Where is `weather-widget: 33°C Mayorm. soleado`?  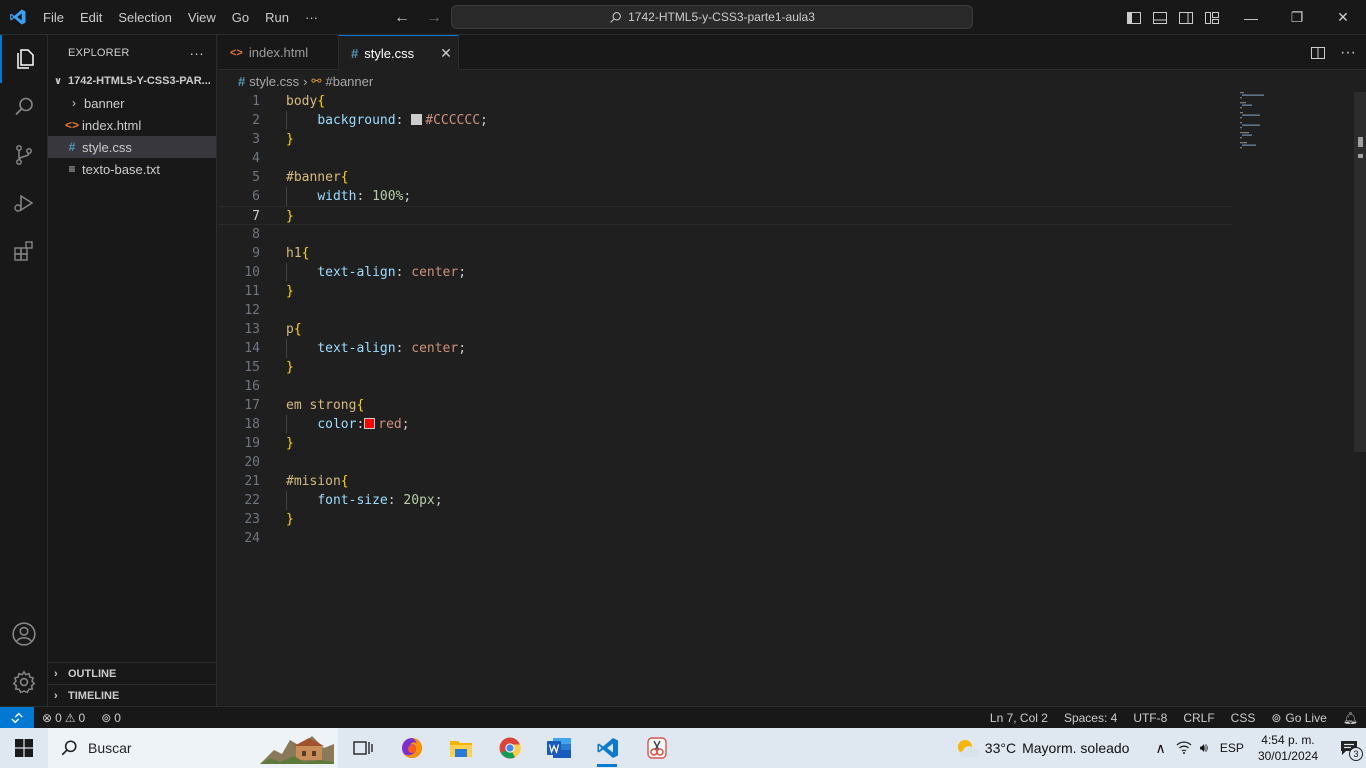 weather-widget: 33°C Mayorm. soleado is located at coordinates (1042, 748).